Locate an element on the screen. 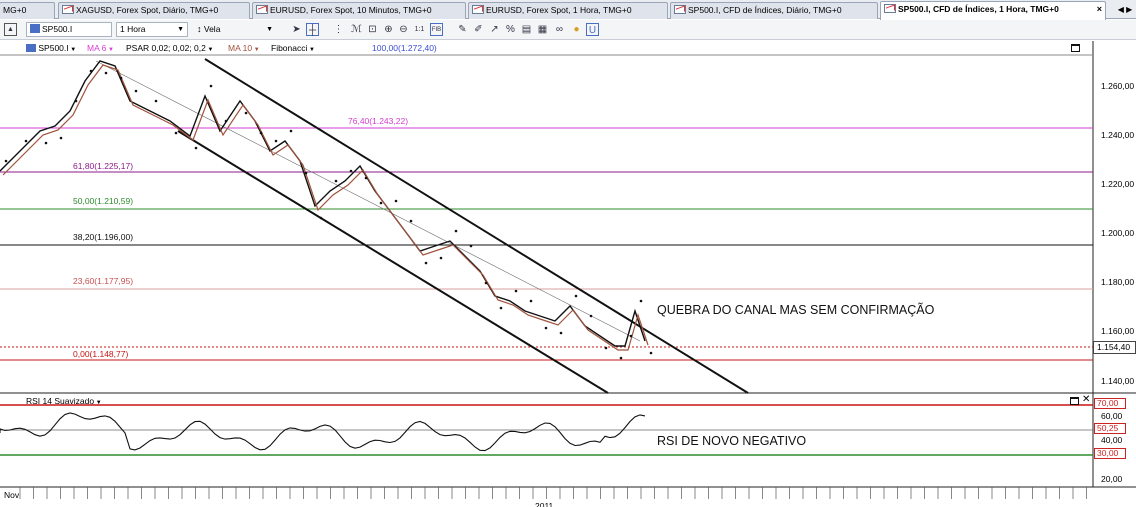 Image resolution: width=1136 pixels, height=507 pixels. draw-icon: ↗ is located at coordinates (494, 29).